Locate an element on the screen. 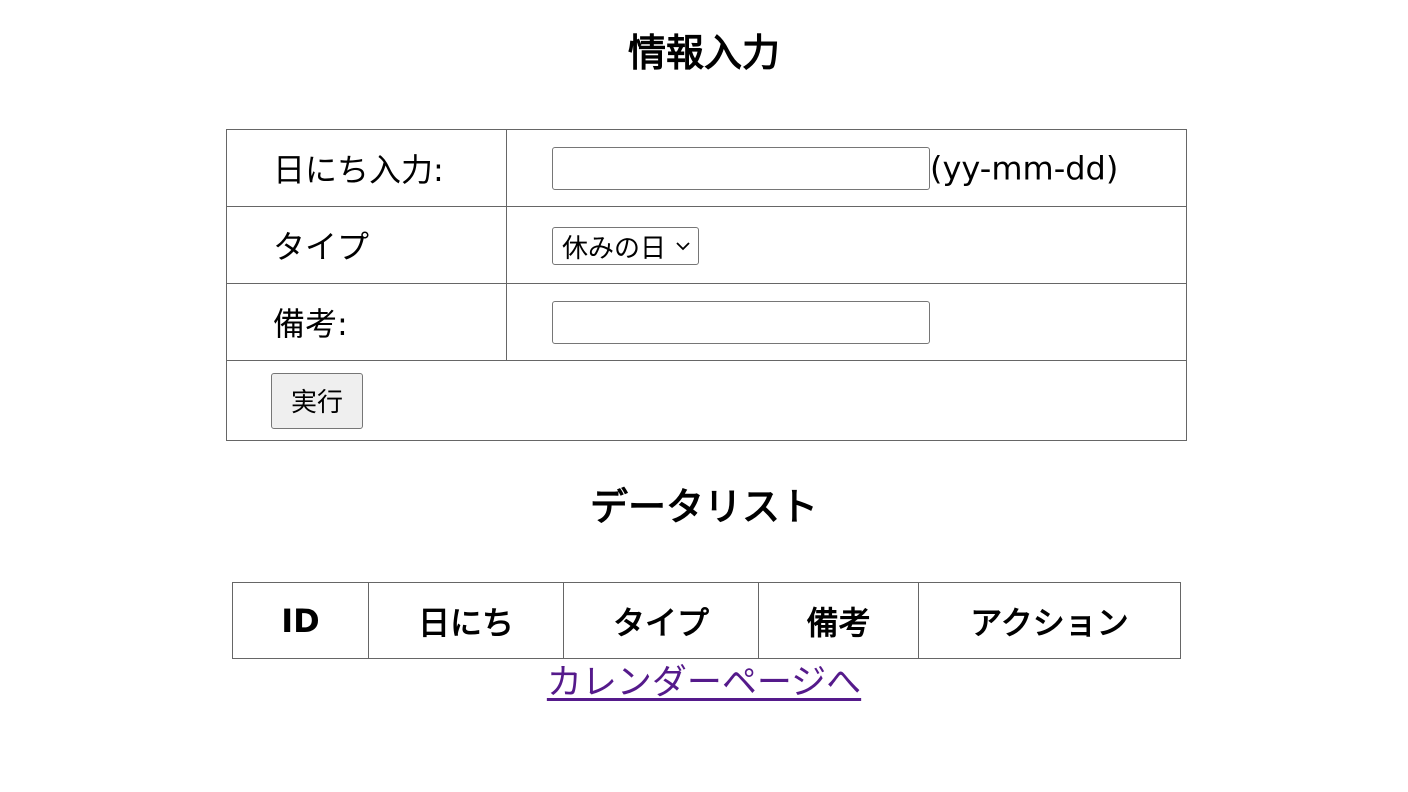  submit-row: 実行 is located at coordinates (706, 400).